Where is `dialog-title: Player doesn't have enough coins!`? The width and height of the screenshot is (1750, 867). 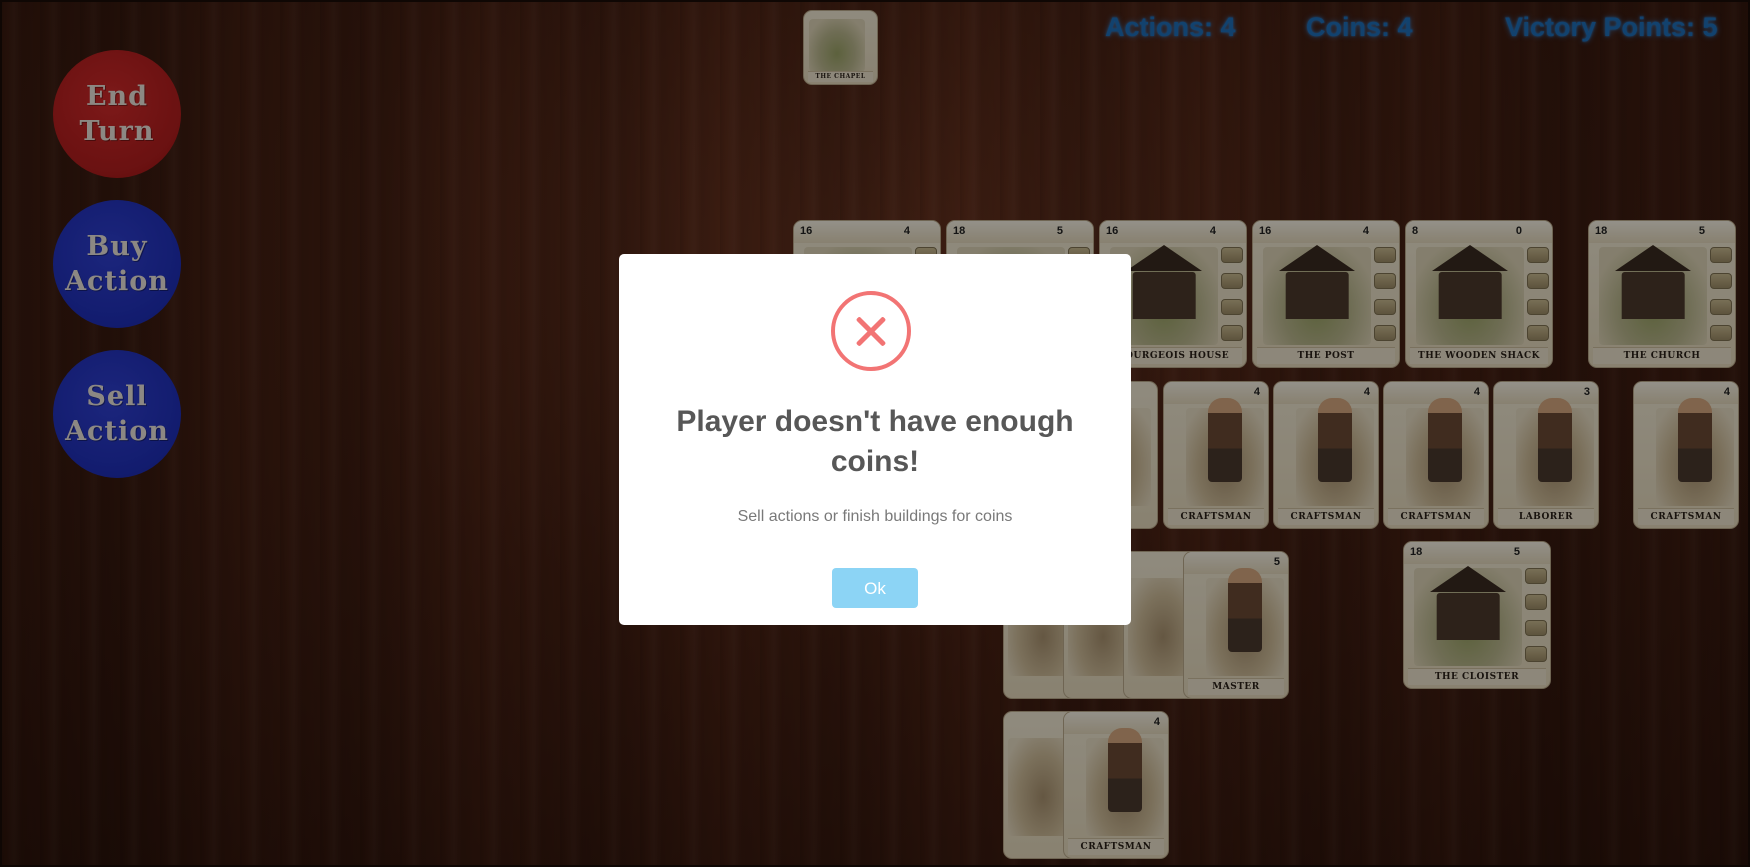
dialog-title: Player doesn't have enough coins! is located at coordinates (875, 441).